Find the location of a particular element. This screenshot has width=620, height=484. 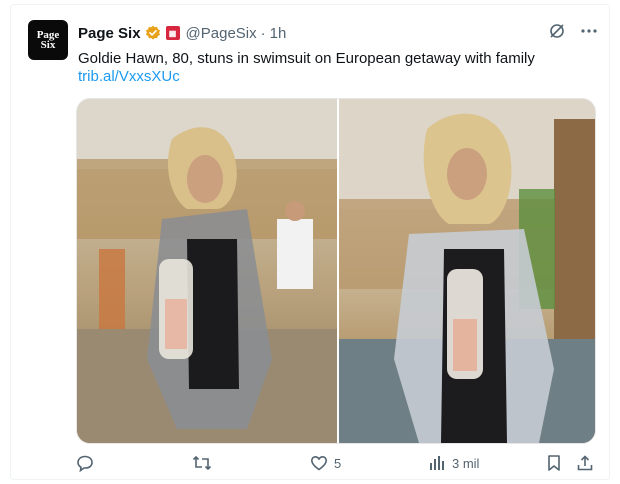

top-right-icons is located at coordinates (573, 31).